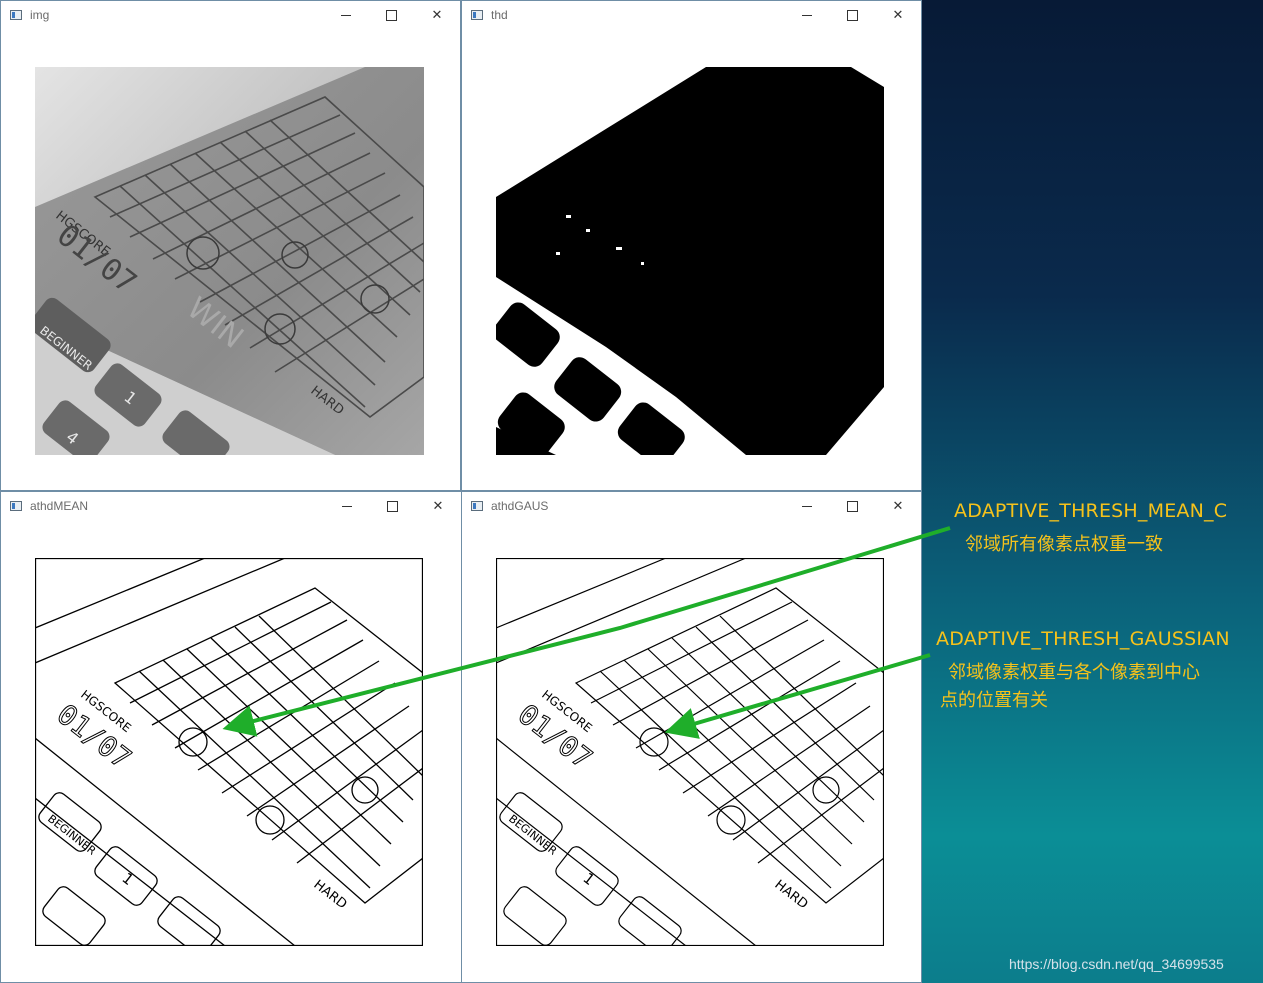 The height and width of the screenshot is (983, 1263). Describe the element at coordinates (1074, 672) in the screenshot. I see `annotation-gaussian-desc-line1: 邻域像素权重与各个像素到中心` at that location.